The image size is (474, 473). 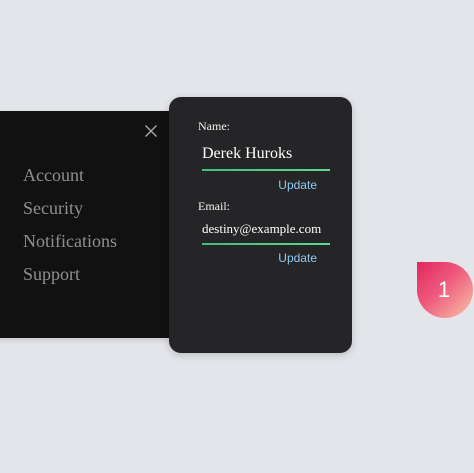 What do you see at coordinates (70, 175) in the screenshot?
I see `menu-item-account: Account` at bounding box center [70, 175].